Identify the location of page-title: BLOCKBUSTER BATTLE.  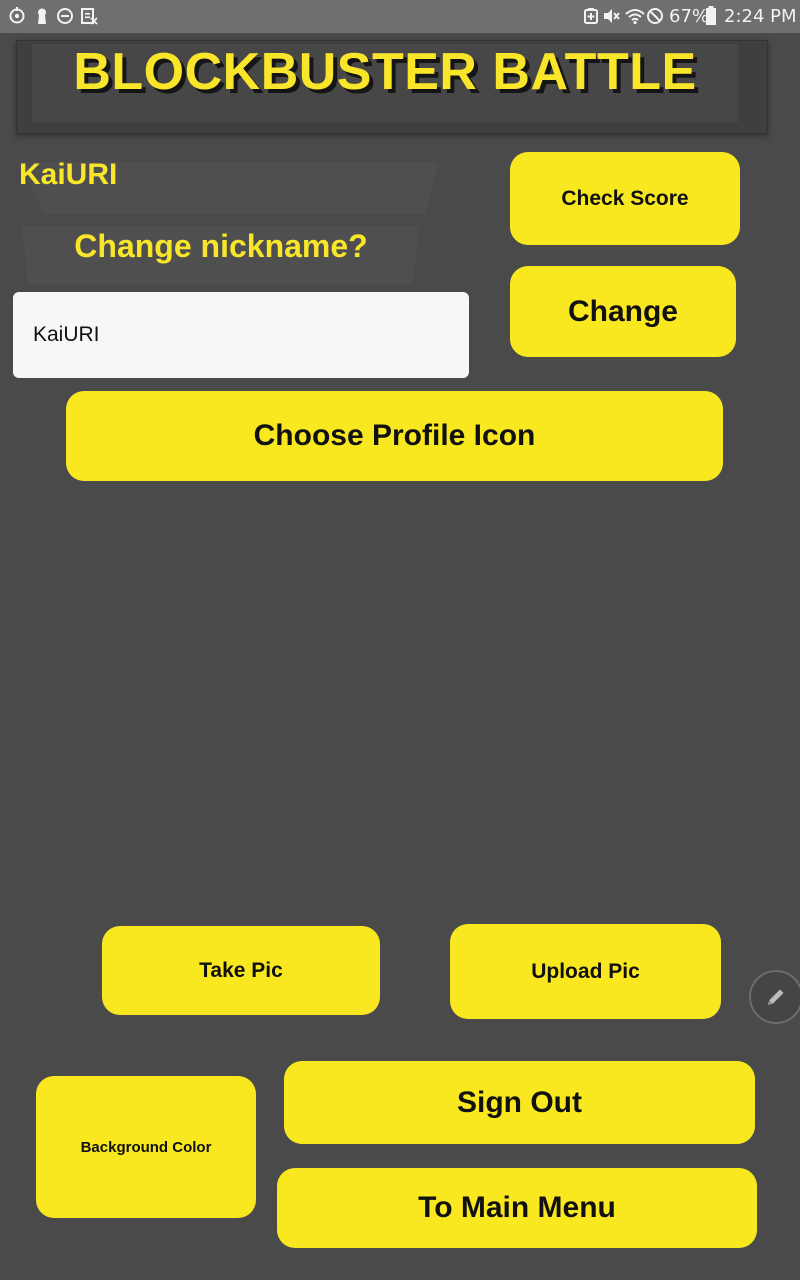
(385, 72).